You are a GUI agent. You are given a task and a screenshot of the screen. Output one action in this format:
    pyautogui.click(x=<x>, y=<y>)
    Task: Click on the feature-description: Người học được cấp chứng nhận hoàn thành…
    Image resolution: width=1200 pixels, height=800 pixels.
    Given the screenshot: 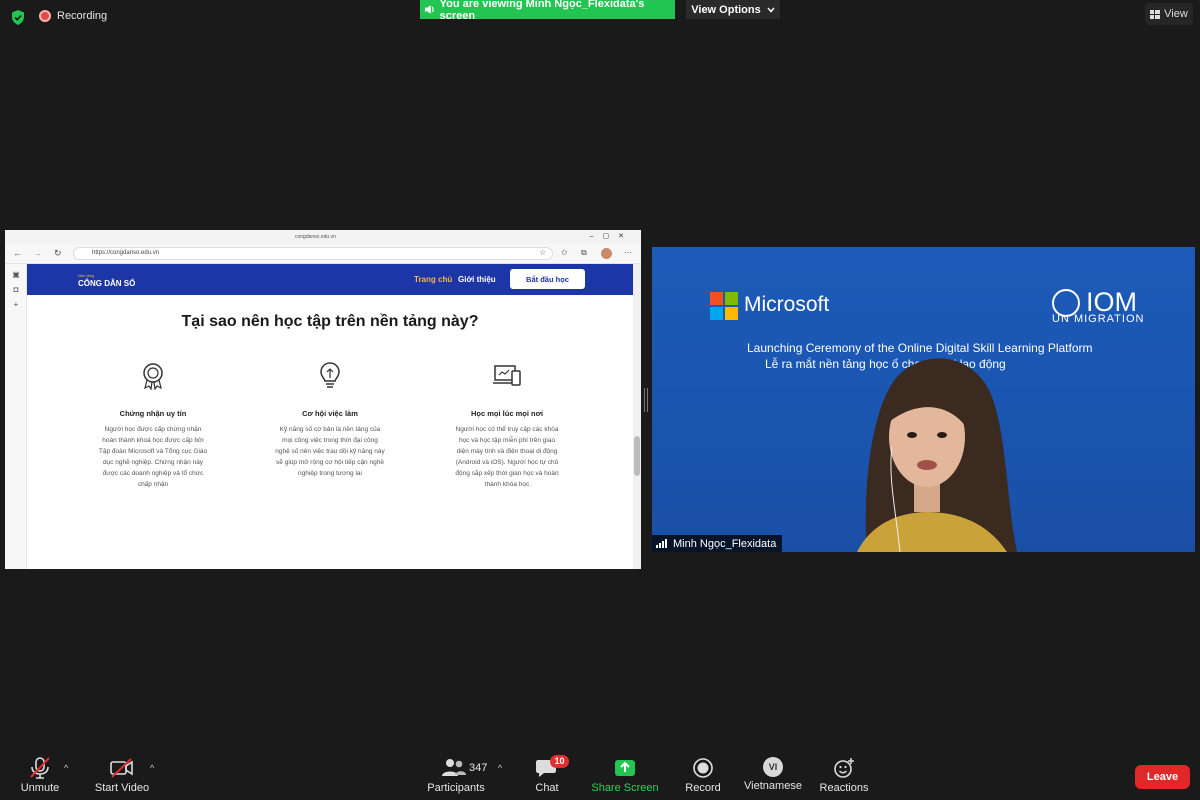 What is the action you would take?
    pyautogui.click(x=153, y=457)
    